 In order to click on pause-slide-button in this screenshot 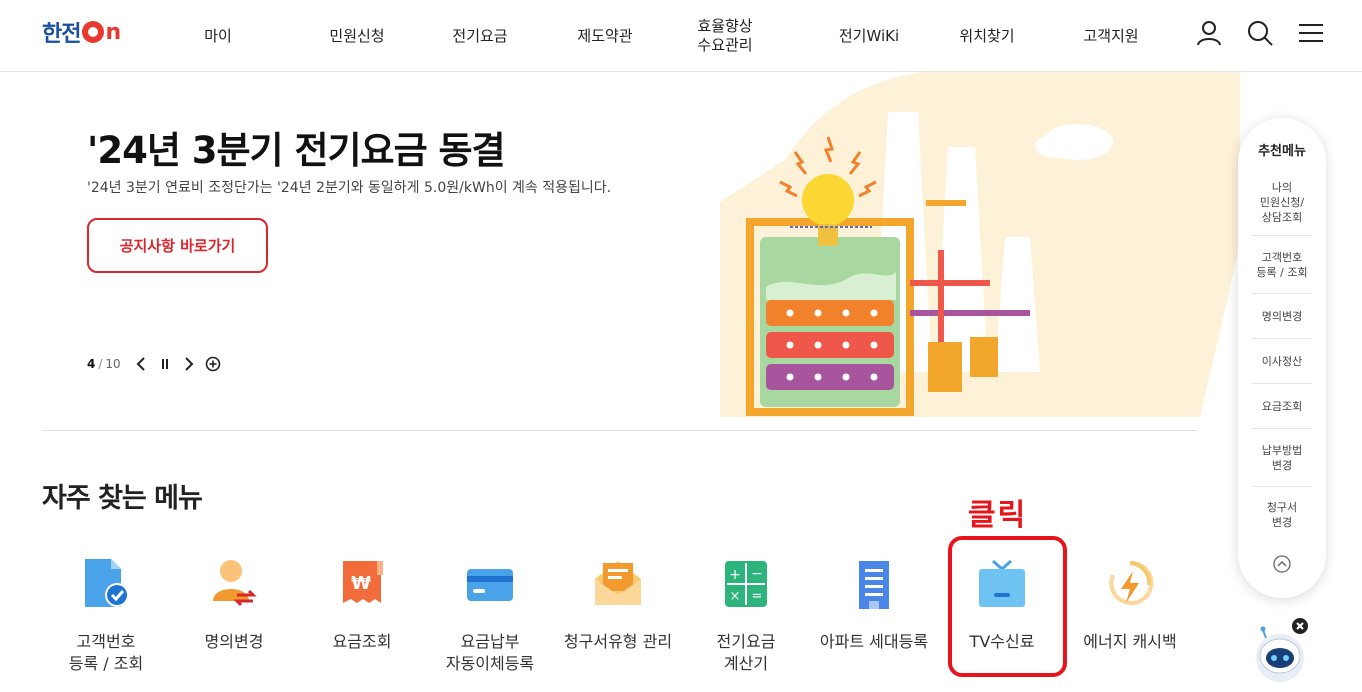, I will do `click(165, 364)`.